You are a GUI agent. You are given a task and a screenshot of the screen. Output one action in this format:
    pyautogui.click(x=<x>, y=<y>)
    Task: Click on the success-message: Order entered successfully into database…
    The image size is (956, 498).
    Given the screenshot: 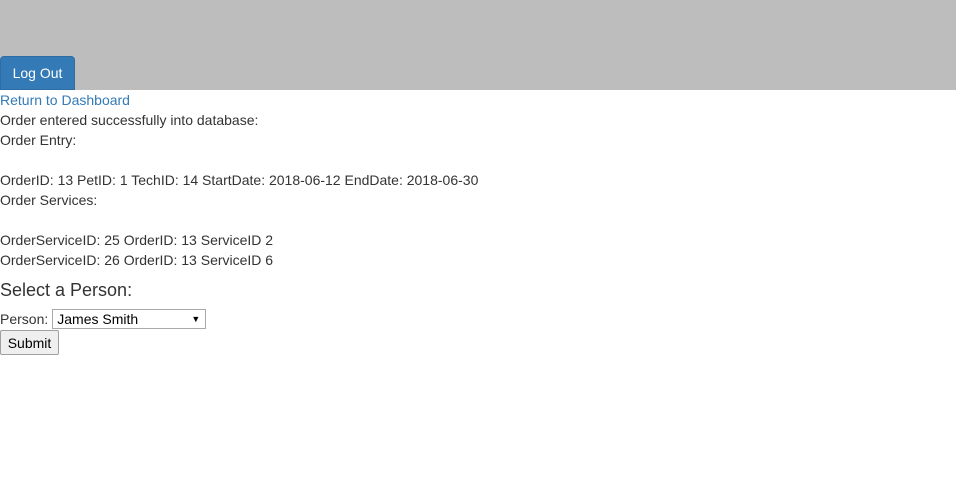 What is the action you would take?
    pyautogui.click(x=129, y=120)
    